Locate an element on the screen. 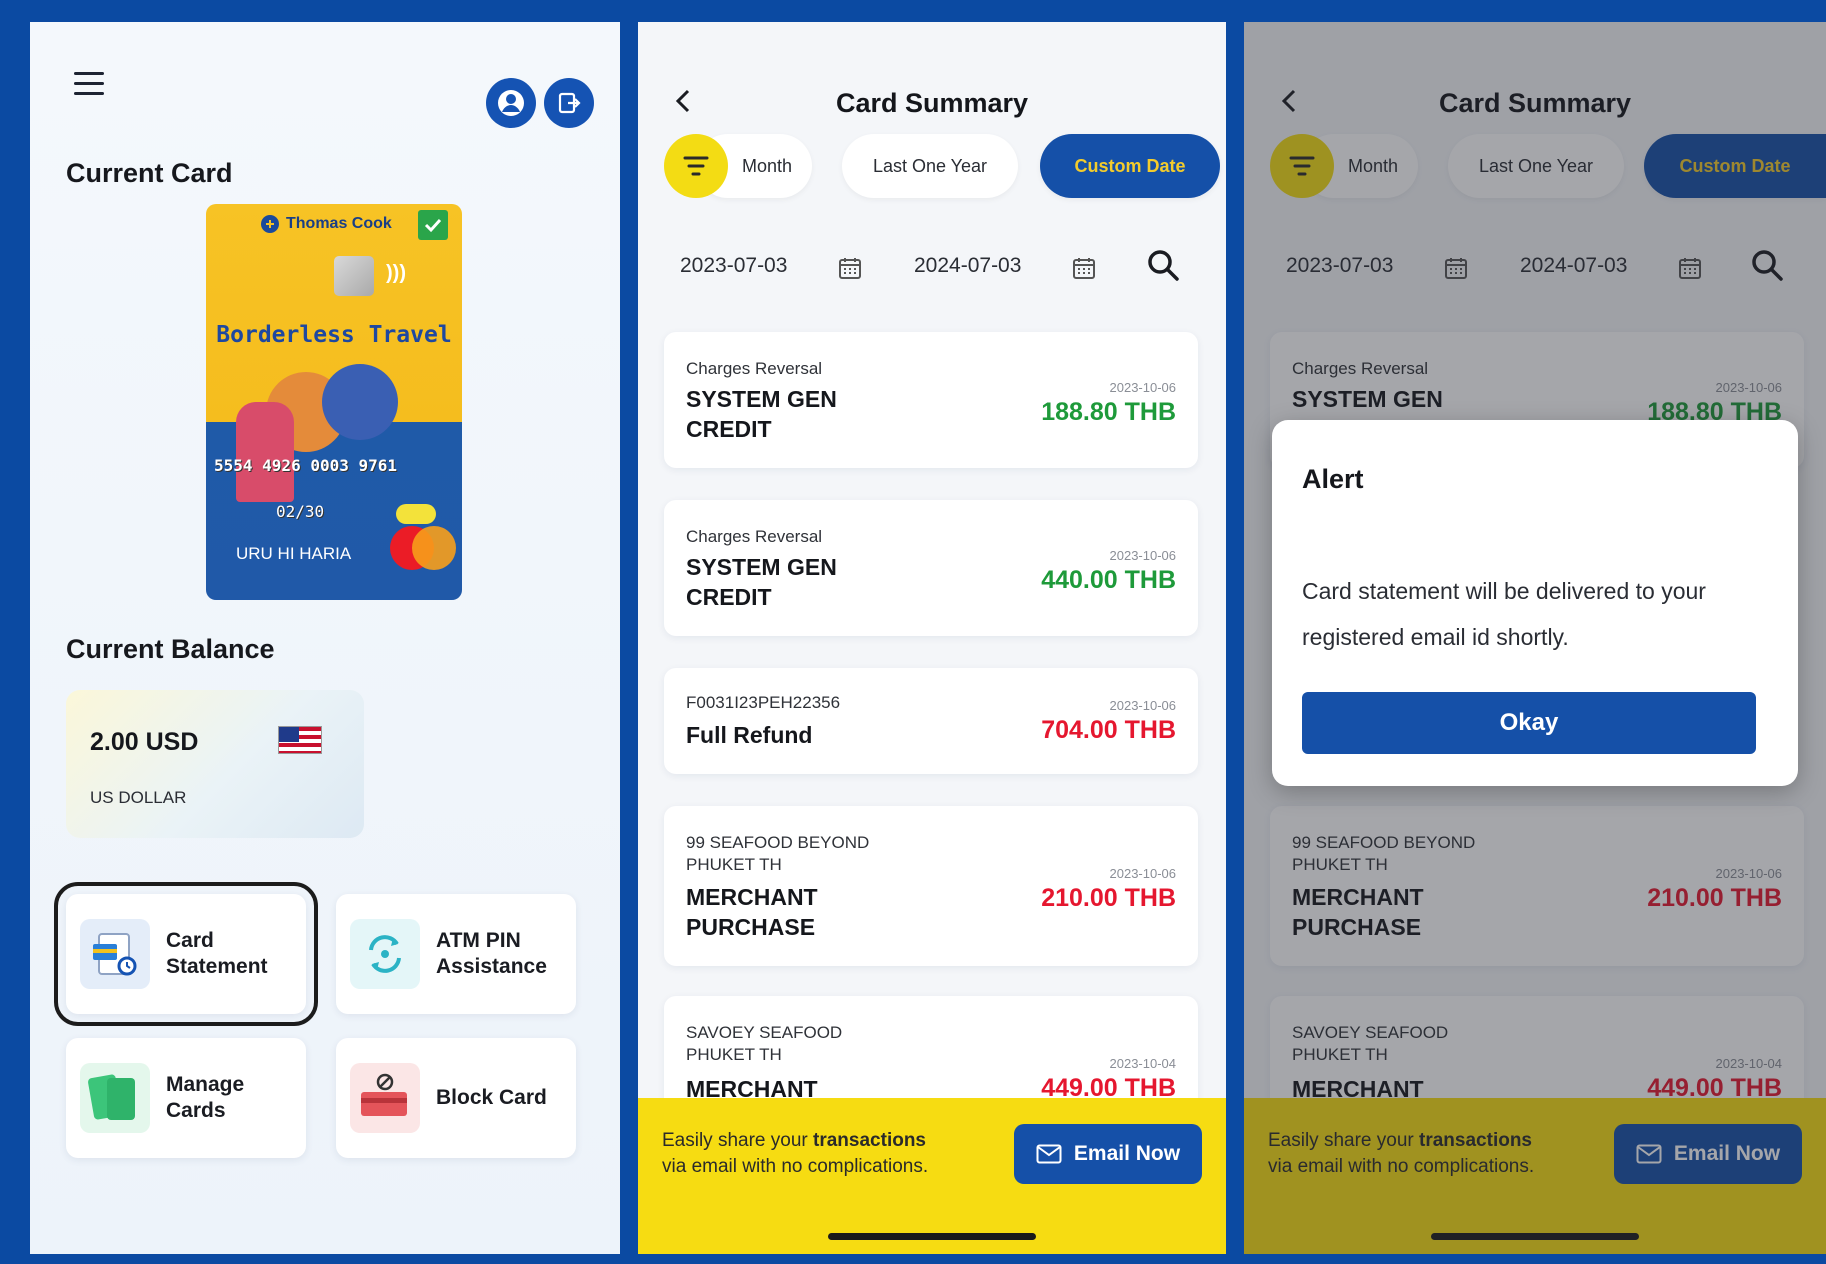 This screenshot has width=1826, height=1264. email-now-button: Email Now is located at coordinates (1108, 1154).